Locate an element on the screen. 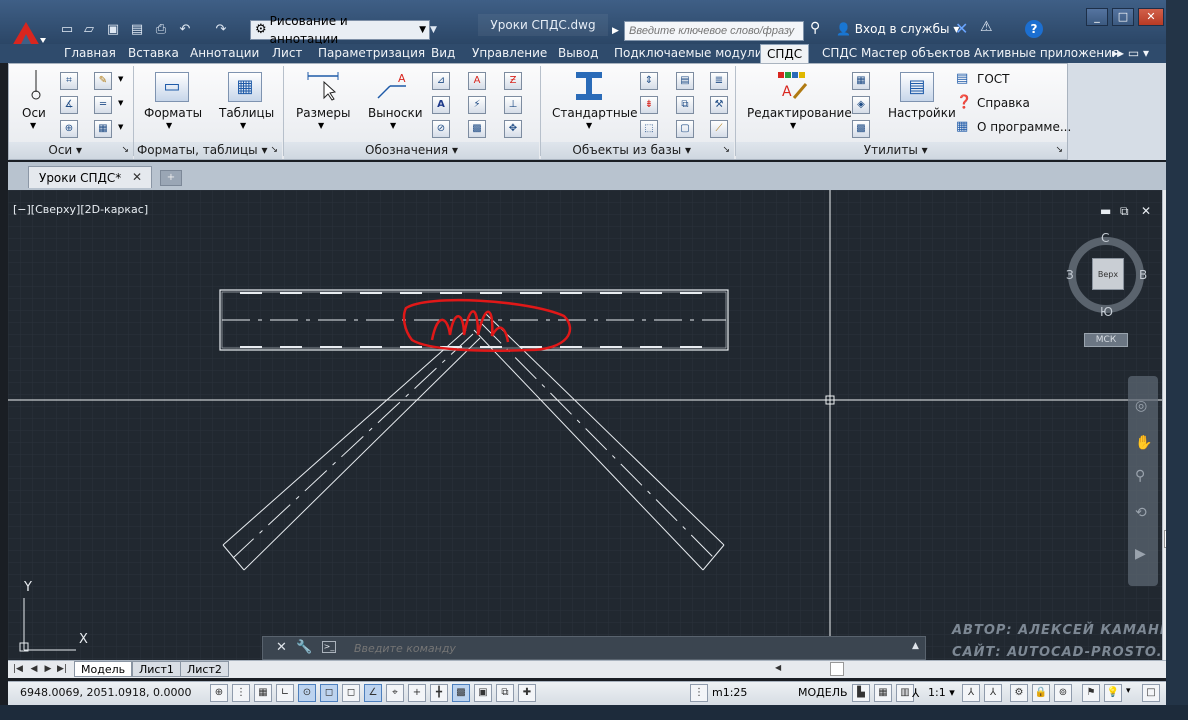  dimensions-icon is located at coordinates (323, 86).